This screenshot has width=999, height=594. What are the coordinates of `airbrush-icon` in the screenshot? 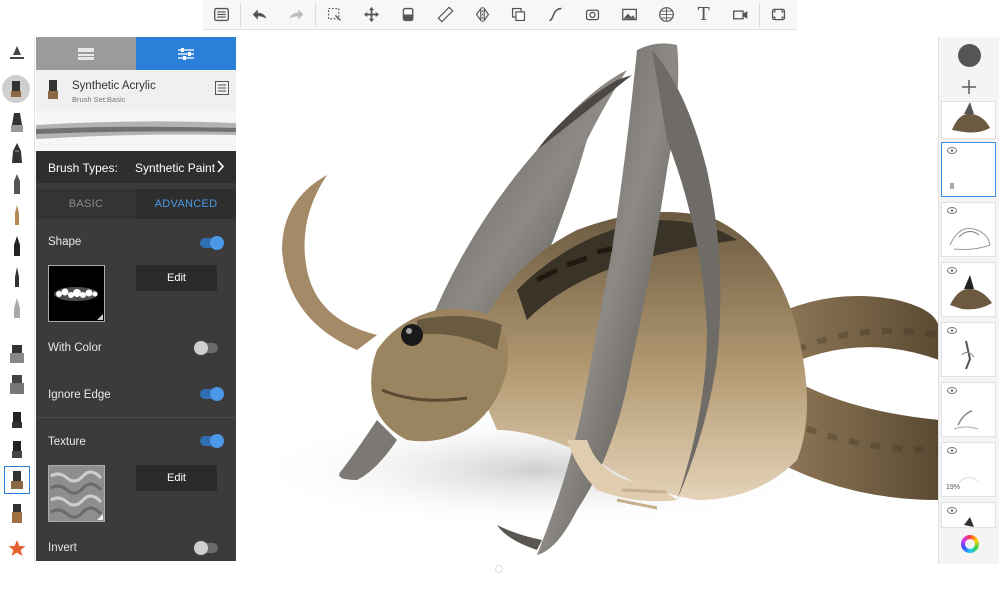 It's located at (17, 184).